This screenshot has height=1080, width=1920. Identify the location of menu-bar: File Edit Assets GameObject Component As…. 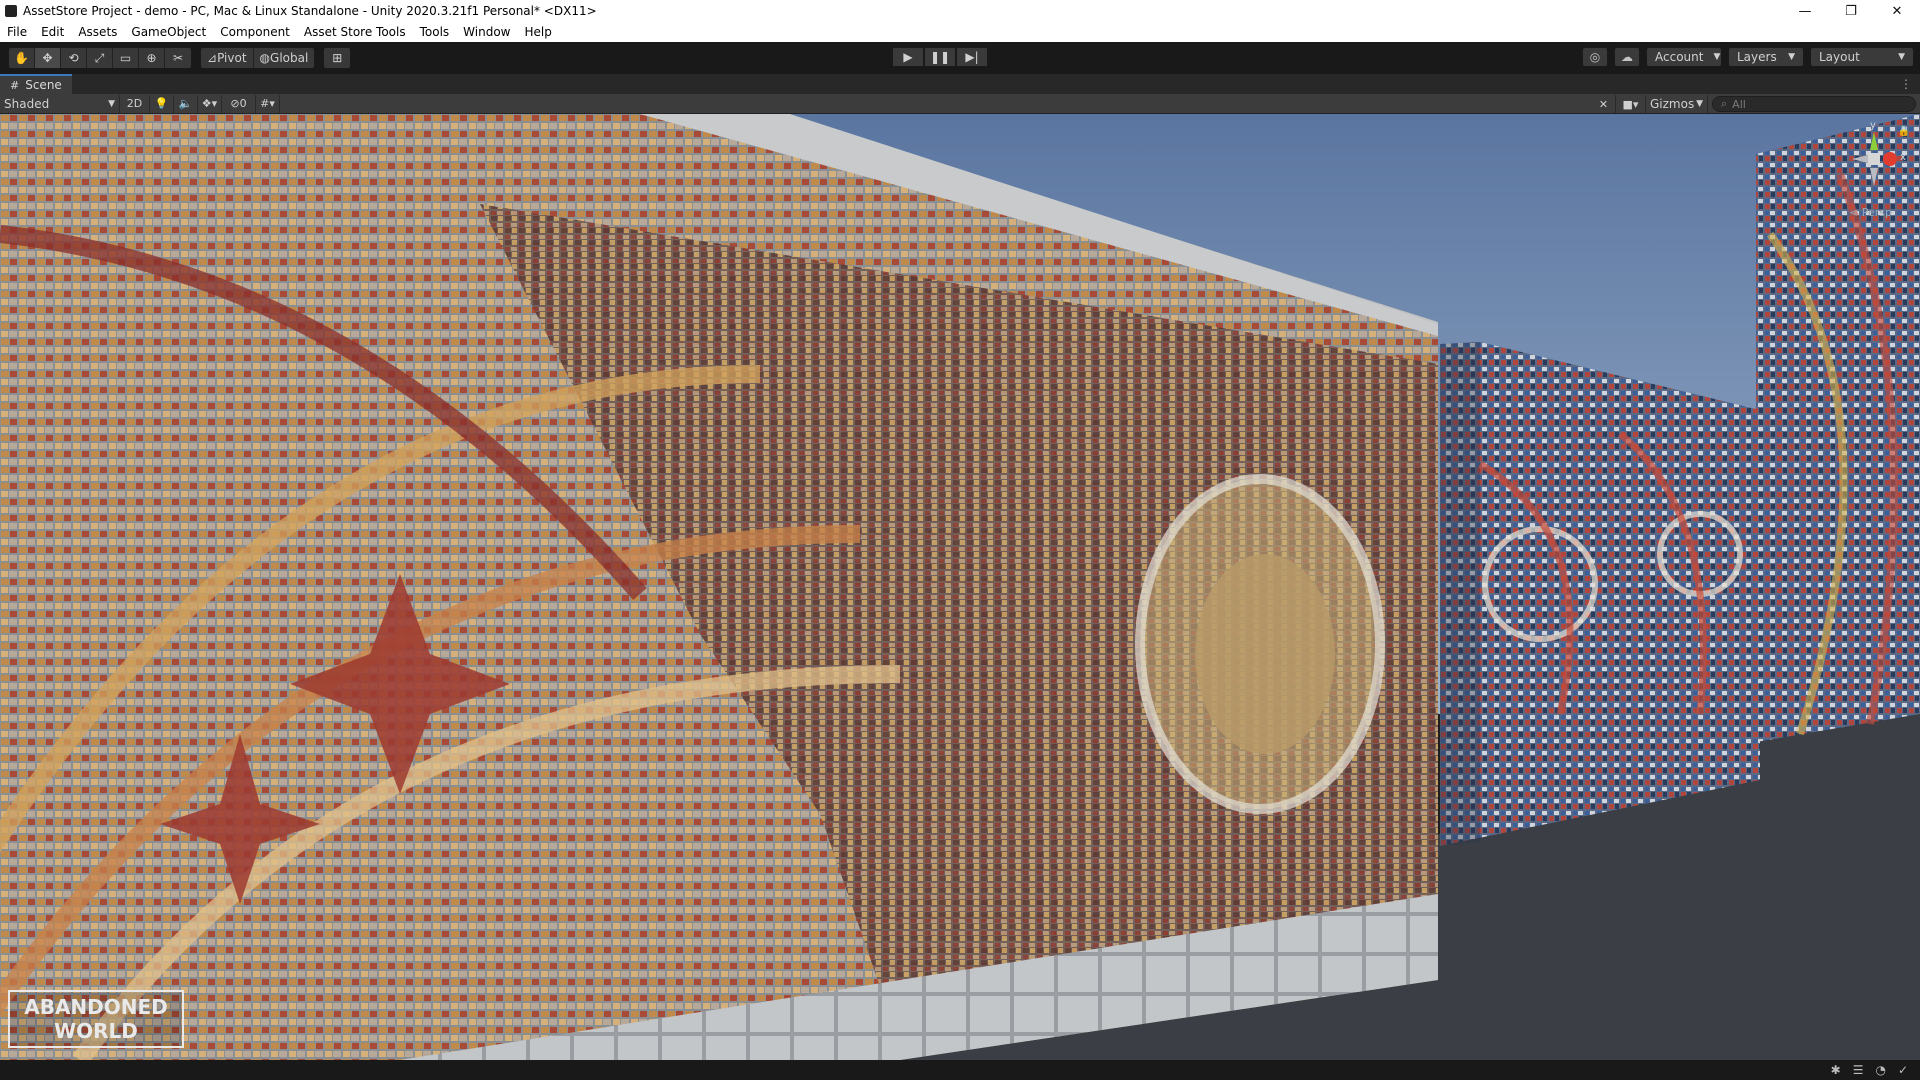
(960, 32).